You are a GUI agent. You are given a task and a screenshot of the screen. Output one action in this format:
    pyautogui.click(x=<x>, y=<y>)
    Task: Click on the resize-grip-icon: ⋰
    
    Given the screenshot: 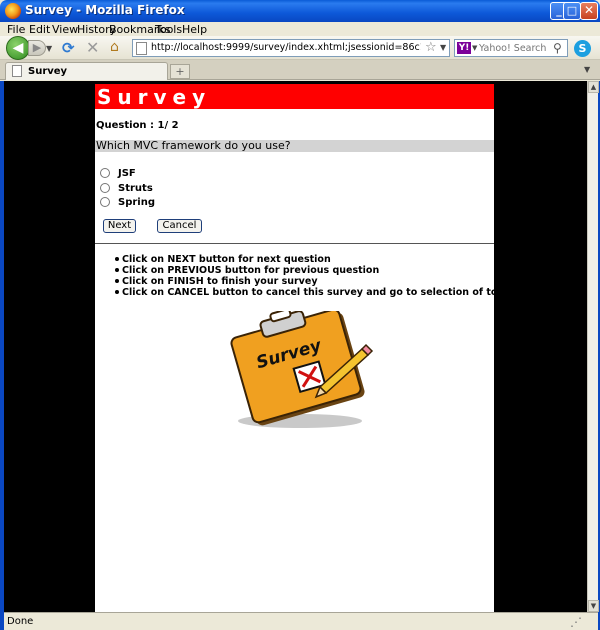 What is the action you would take?
    pyautogui.click(x=576, y=622)
    